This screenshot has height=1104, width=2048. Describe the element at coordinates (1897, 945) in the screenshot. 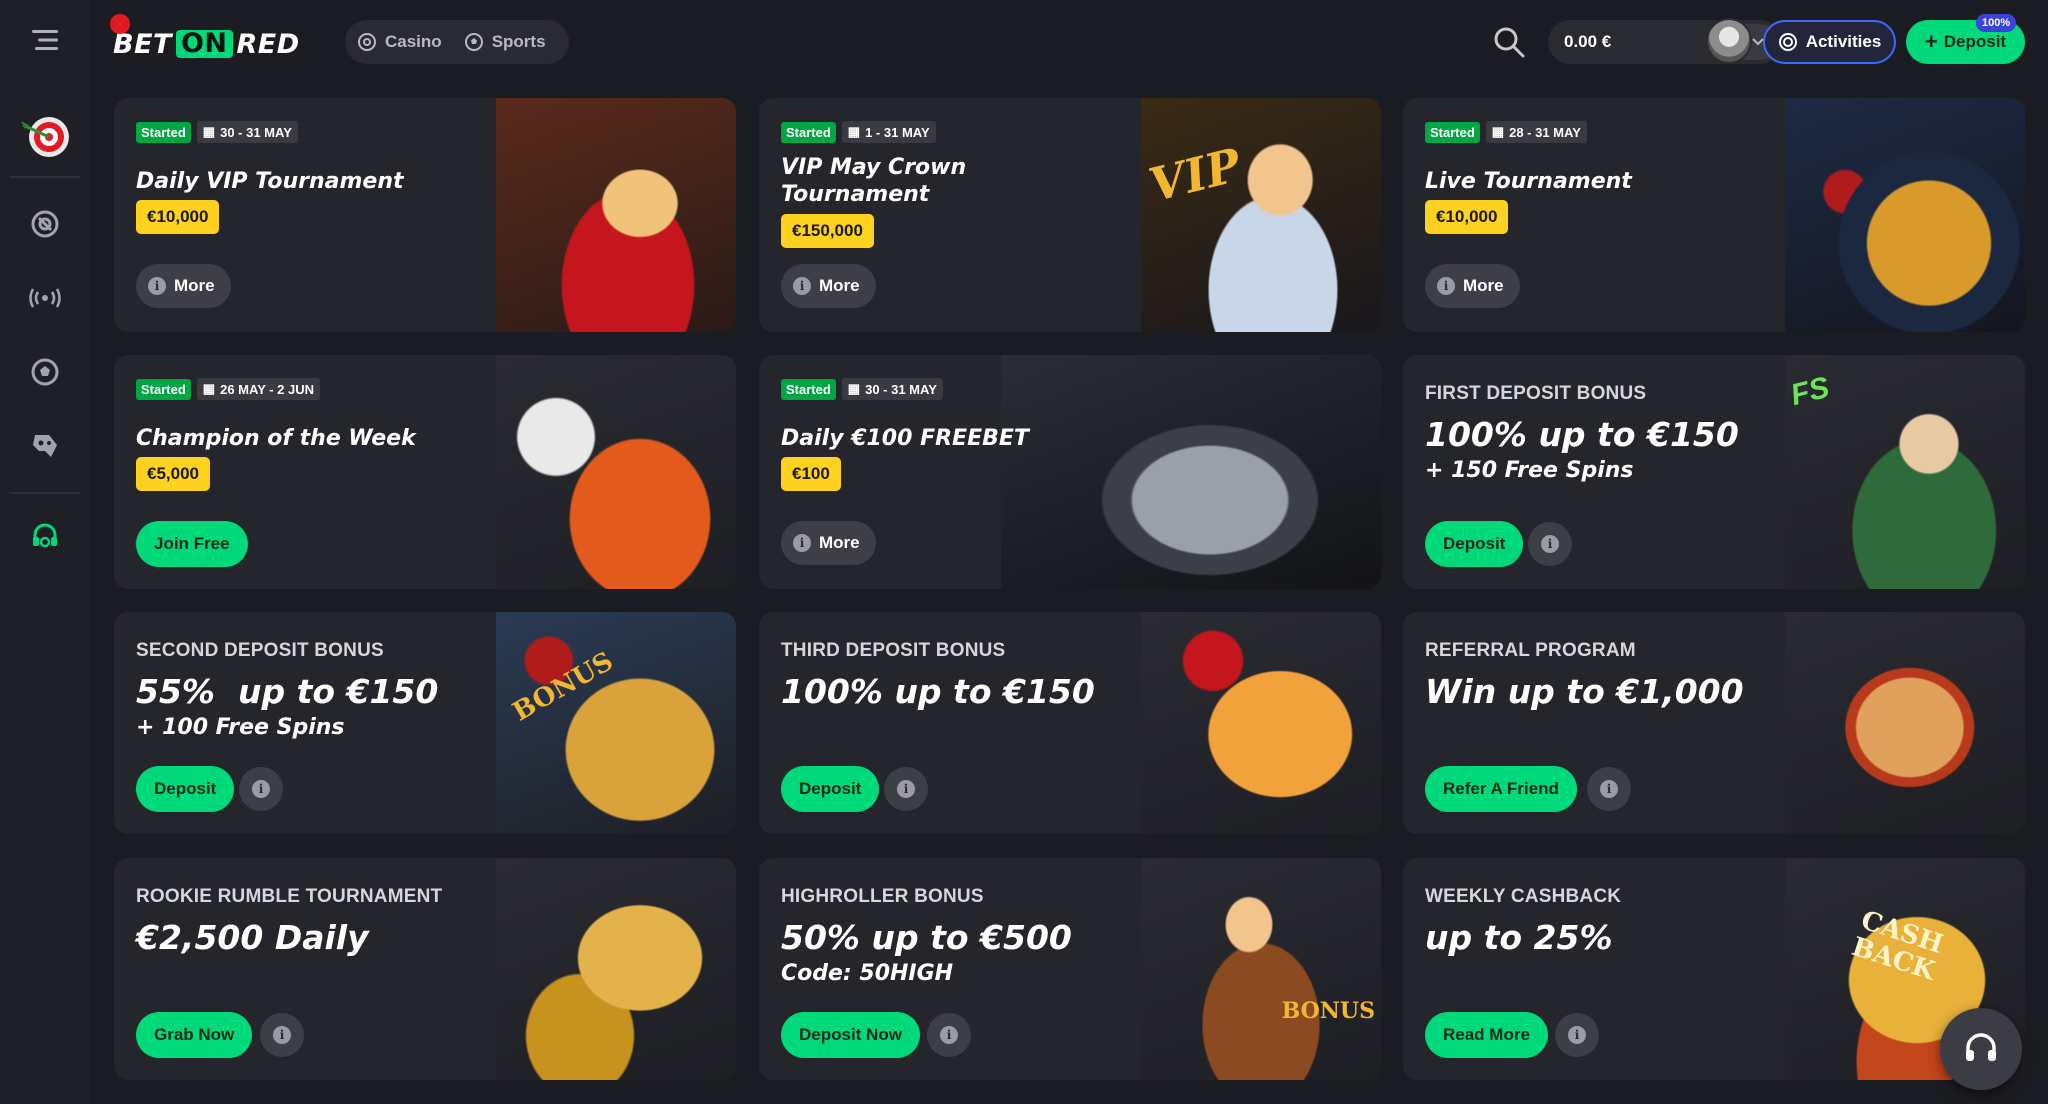

I see `cashback-word-art: CASH BACK` at that location.